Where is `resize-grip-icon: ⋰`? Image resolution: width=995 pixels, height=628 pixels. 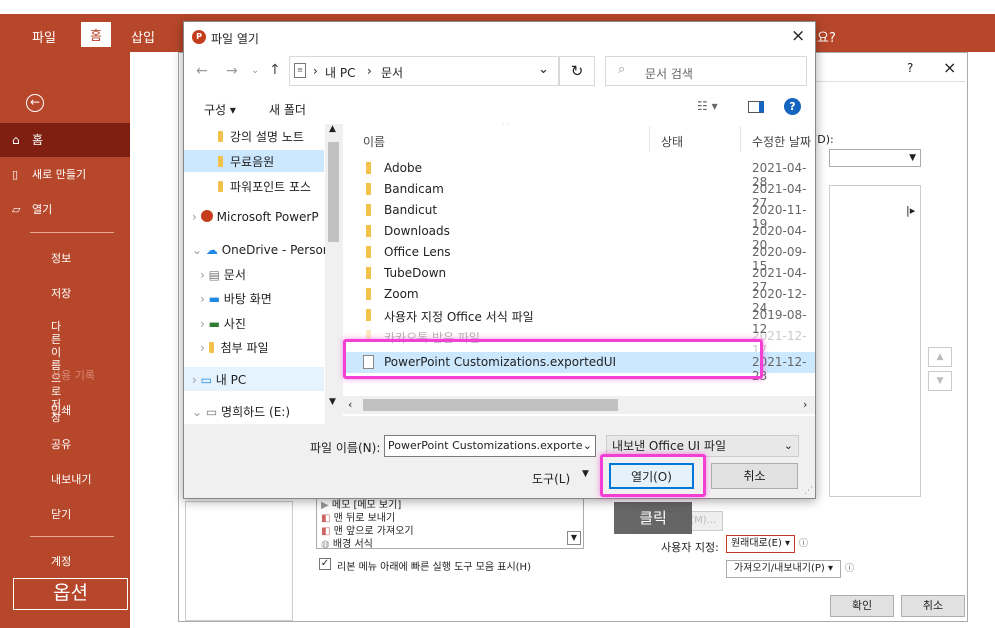
resize-grip-icon: ⋰ is located at coordinates (808, 491).